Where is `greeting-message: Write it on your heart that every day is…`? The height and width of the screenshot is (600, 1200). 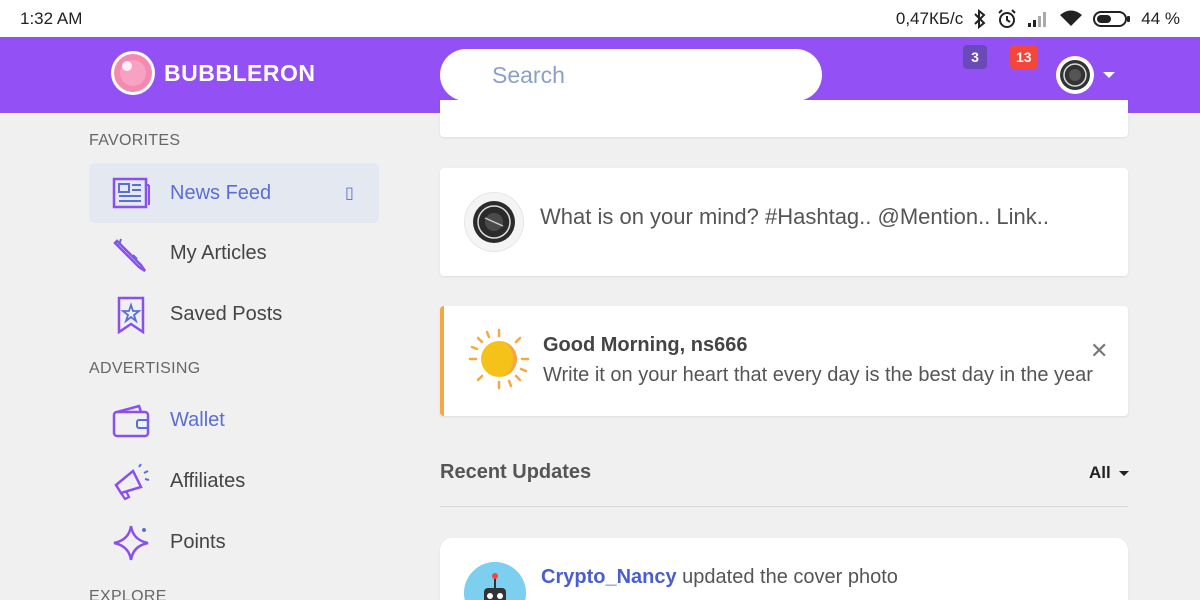
greeting-message: Write it on your heart that every day is… is located at coordinates (818, 375).